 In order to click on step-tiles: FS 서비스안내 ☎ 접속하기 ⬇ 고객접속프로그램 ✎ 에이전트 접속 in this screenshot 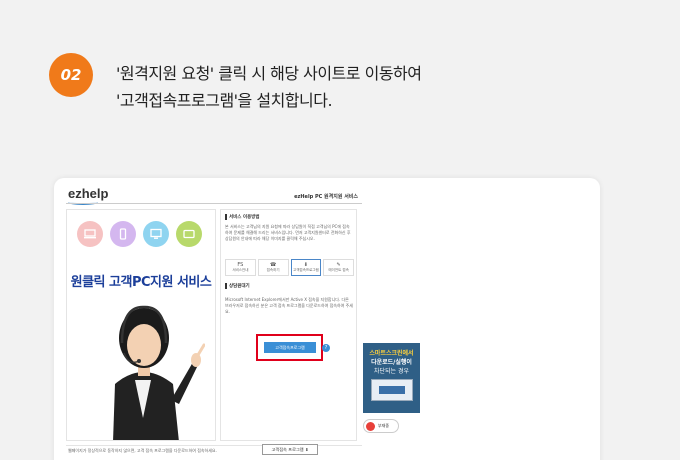, I will do `click(289, 267)`.